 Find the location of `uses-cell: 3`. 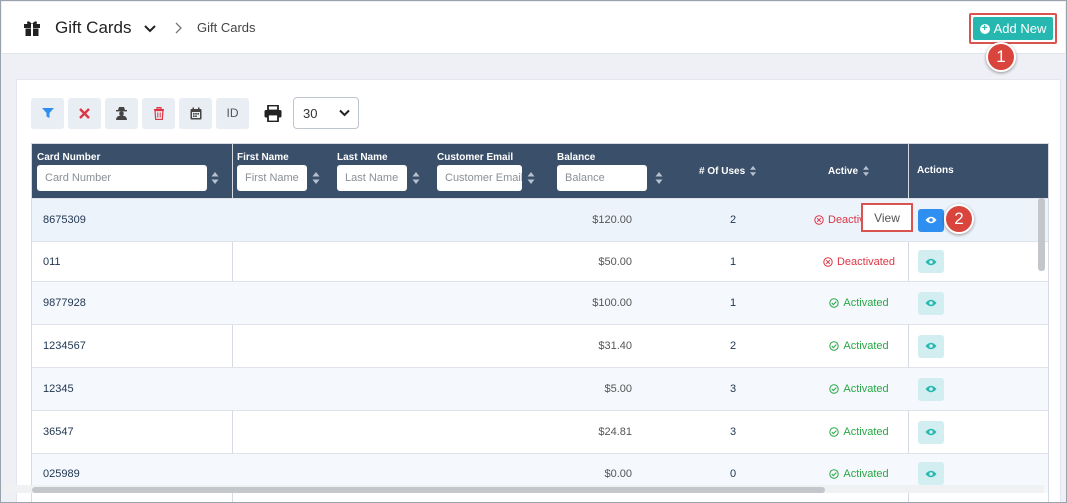

uses-cell: 3 is located at coordinates (733, 432).